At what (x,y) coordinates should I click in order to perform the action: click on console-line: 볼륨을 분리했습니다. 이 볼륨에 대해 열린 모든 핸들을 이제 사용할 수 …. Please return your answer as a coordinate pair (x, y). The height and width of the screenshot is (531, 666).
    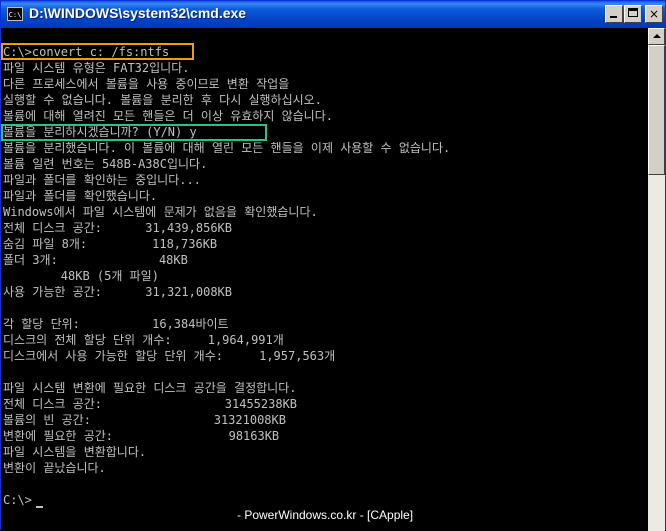
    Looking at the image, I should click on (227, 148).